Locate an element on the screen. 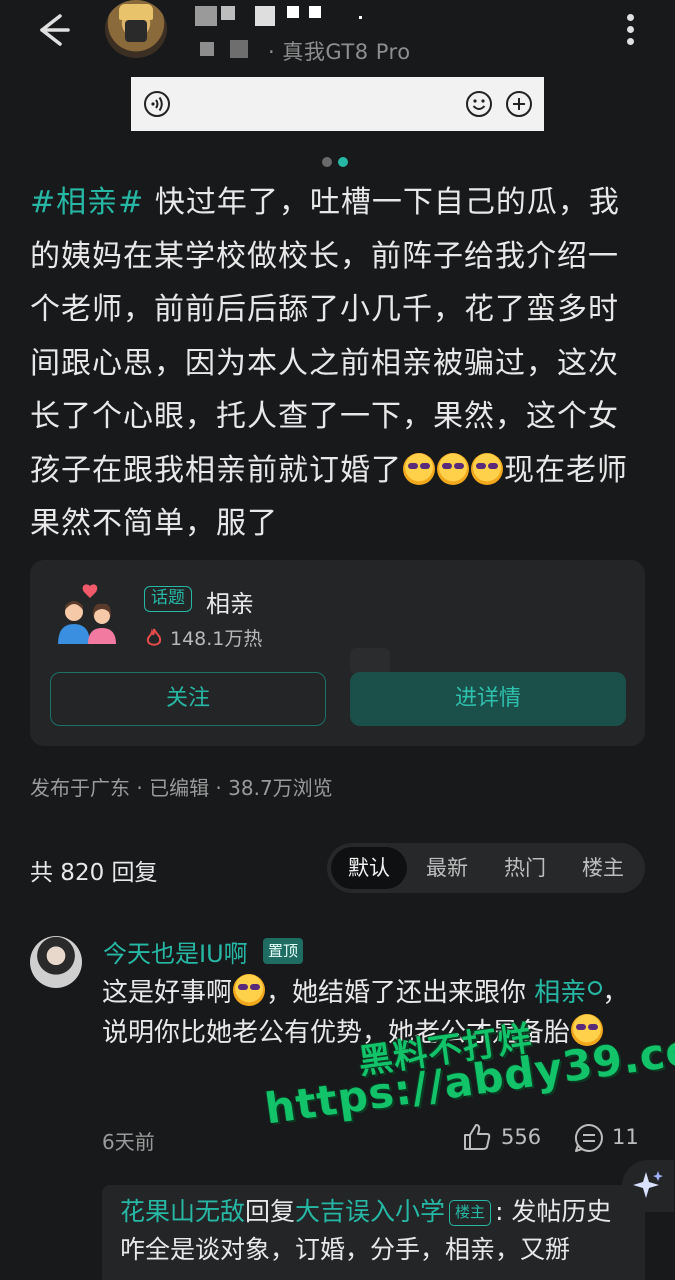 The height and width of the screenshot is (1280, 675). topic-tag-badge: 话题 is located at coordinates (168, 599).